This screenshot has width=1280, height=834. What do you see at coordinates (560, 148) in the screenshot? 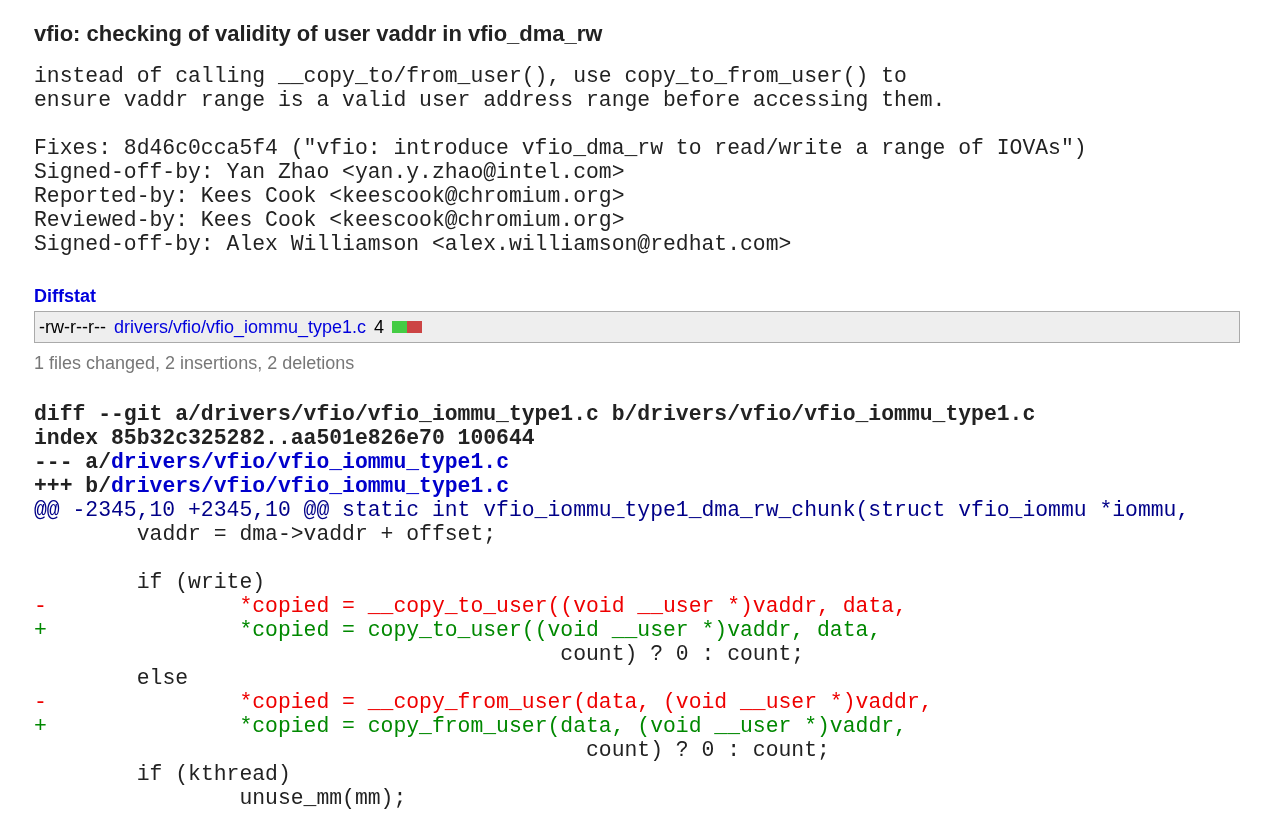
I see `trailer-line: Fixes: 8d46c0cca5f4 ("vfio: introduce vfio_dma_rw to read/write a range of IOVAs")` at bounding box center [560, 148].